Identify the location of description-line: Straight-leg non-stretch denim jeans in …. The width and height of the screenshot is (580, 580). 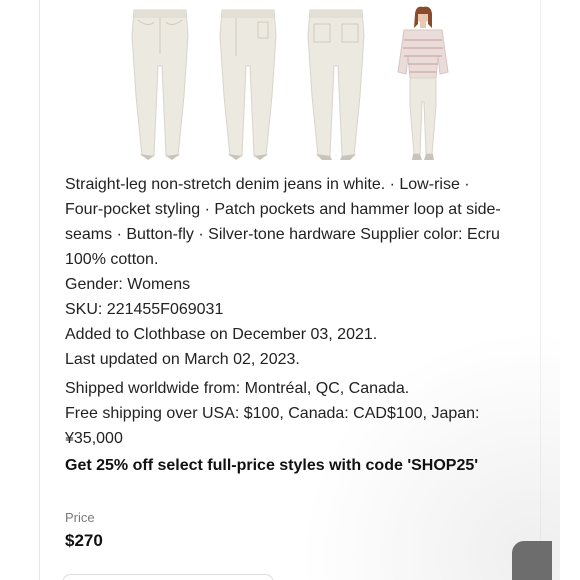
(267, 184).